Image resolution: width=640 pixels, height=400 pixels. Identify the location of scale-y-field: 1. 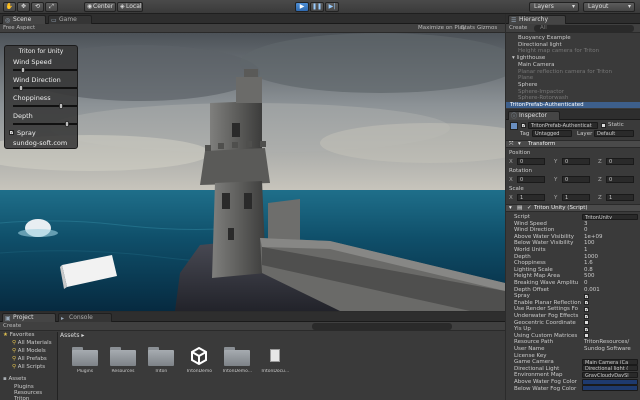
(576, 197).